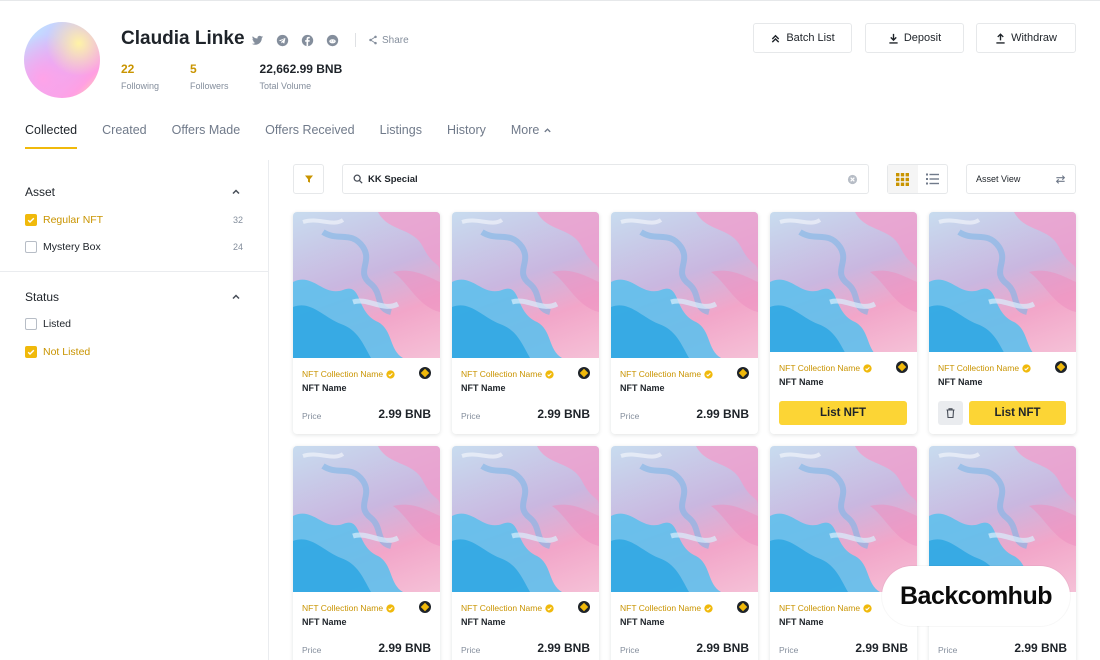  Describe the element at coordinates (124, 136) in the screenshot. I see `tab-created: Created` at that location.